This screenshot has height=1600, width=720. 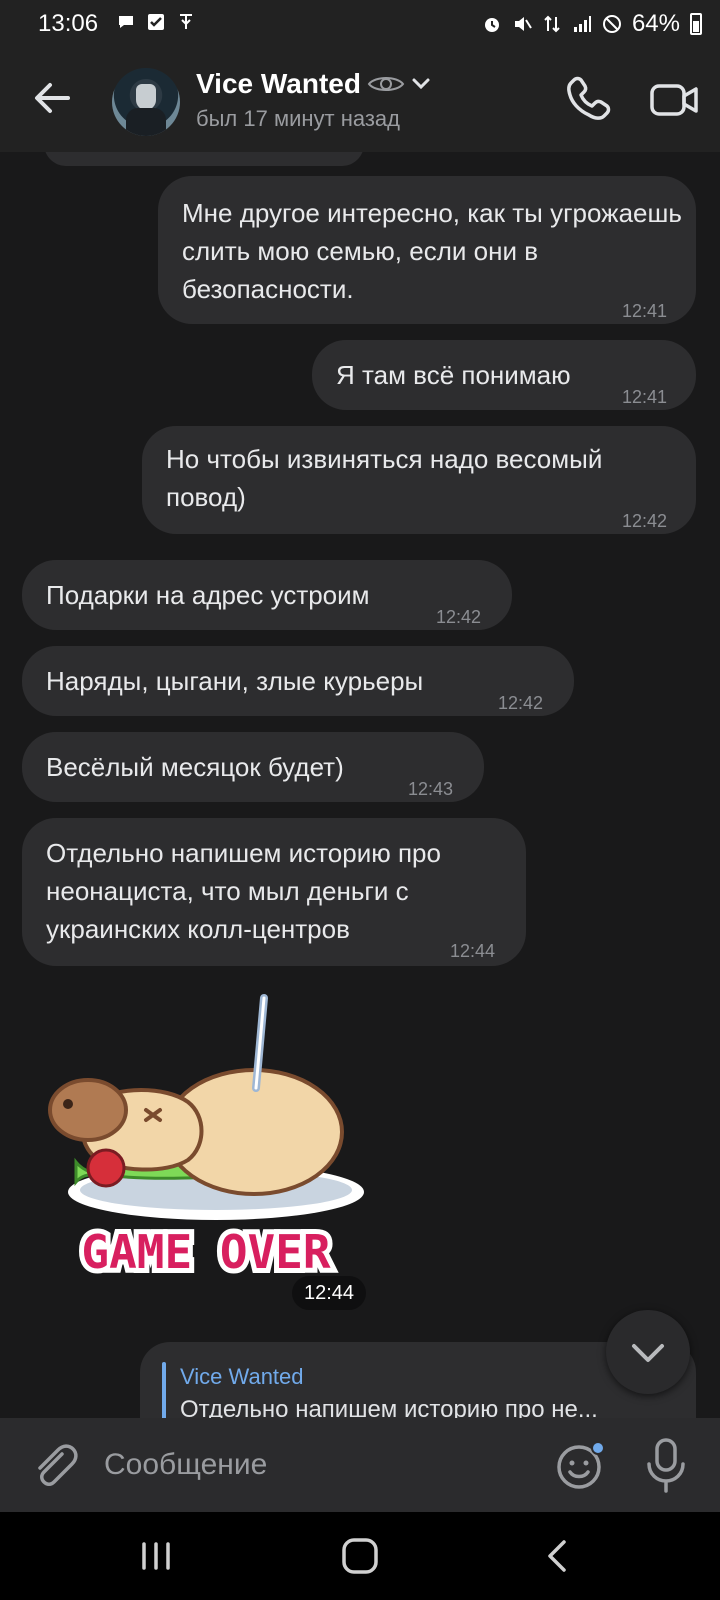 What do you see at coordinates (196, 1142) in the screenshot?
I see `game-over-sticker: GAME OVER GAME OVER` at bounding box center [196, 1142].